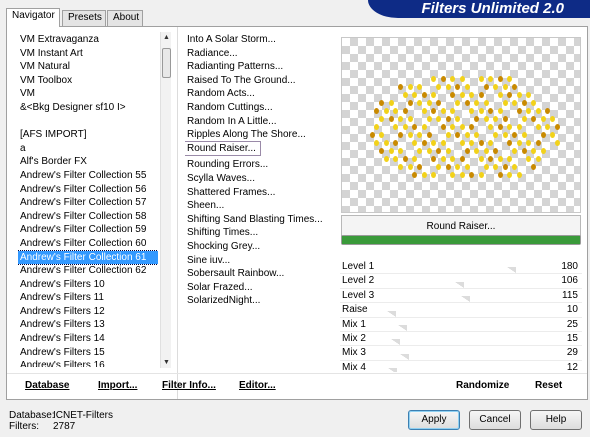 This screenshot has height=437, width=590. What do you see at coordinates (548, 385) in the screenshot?
I see `reset-button: Reset` at bounding box center [548, 385].